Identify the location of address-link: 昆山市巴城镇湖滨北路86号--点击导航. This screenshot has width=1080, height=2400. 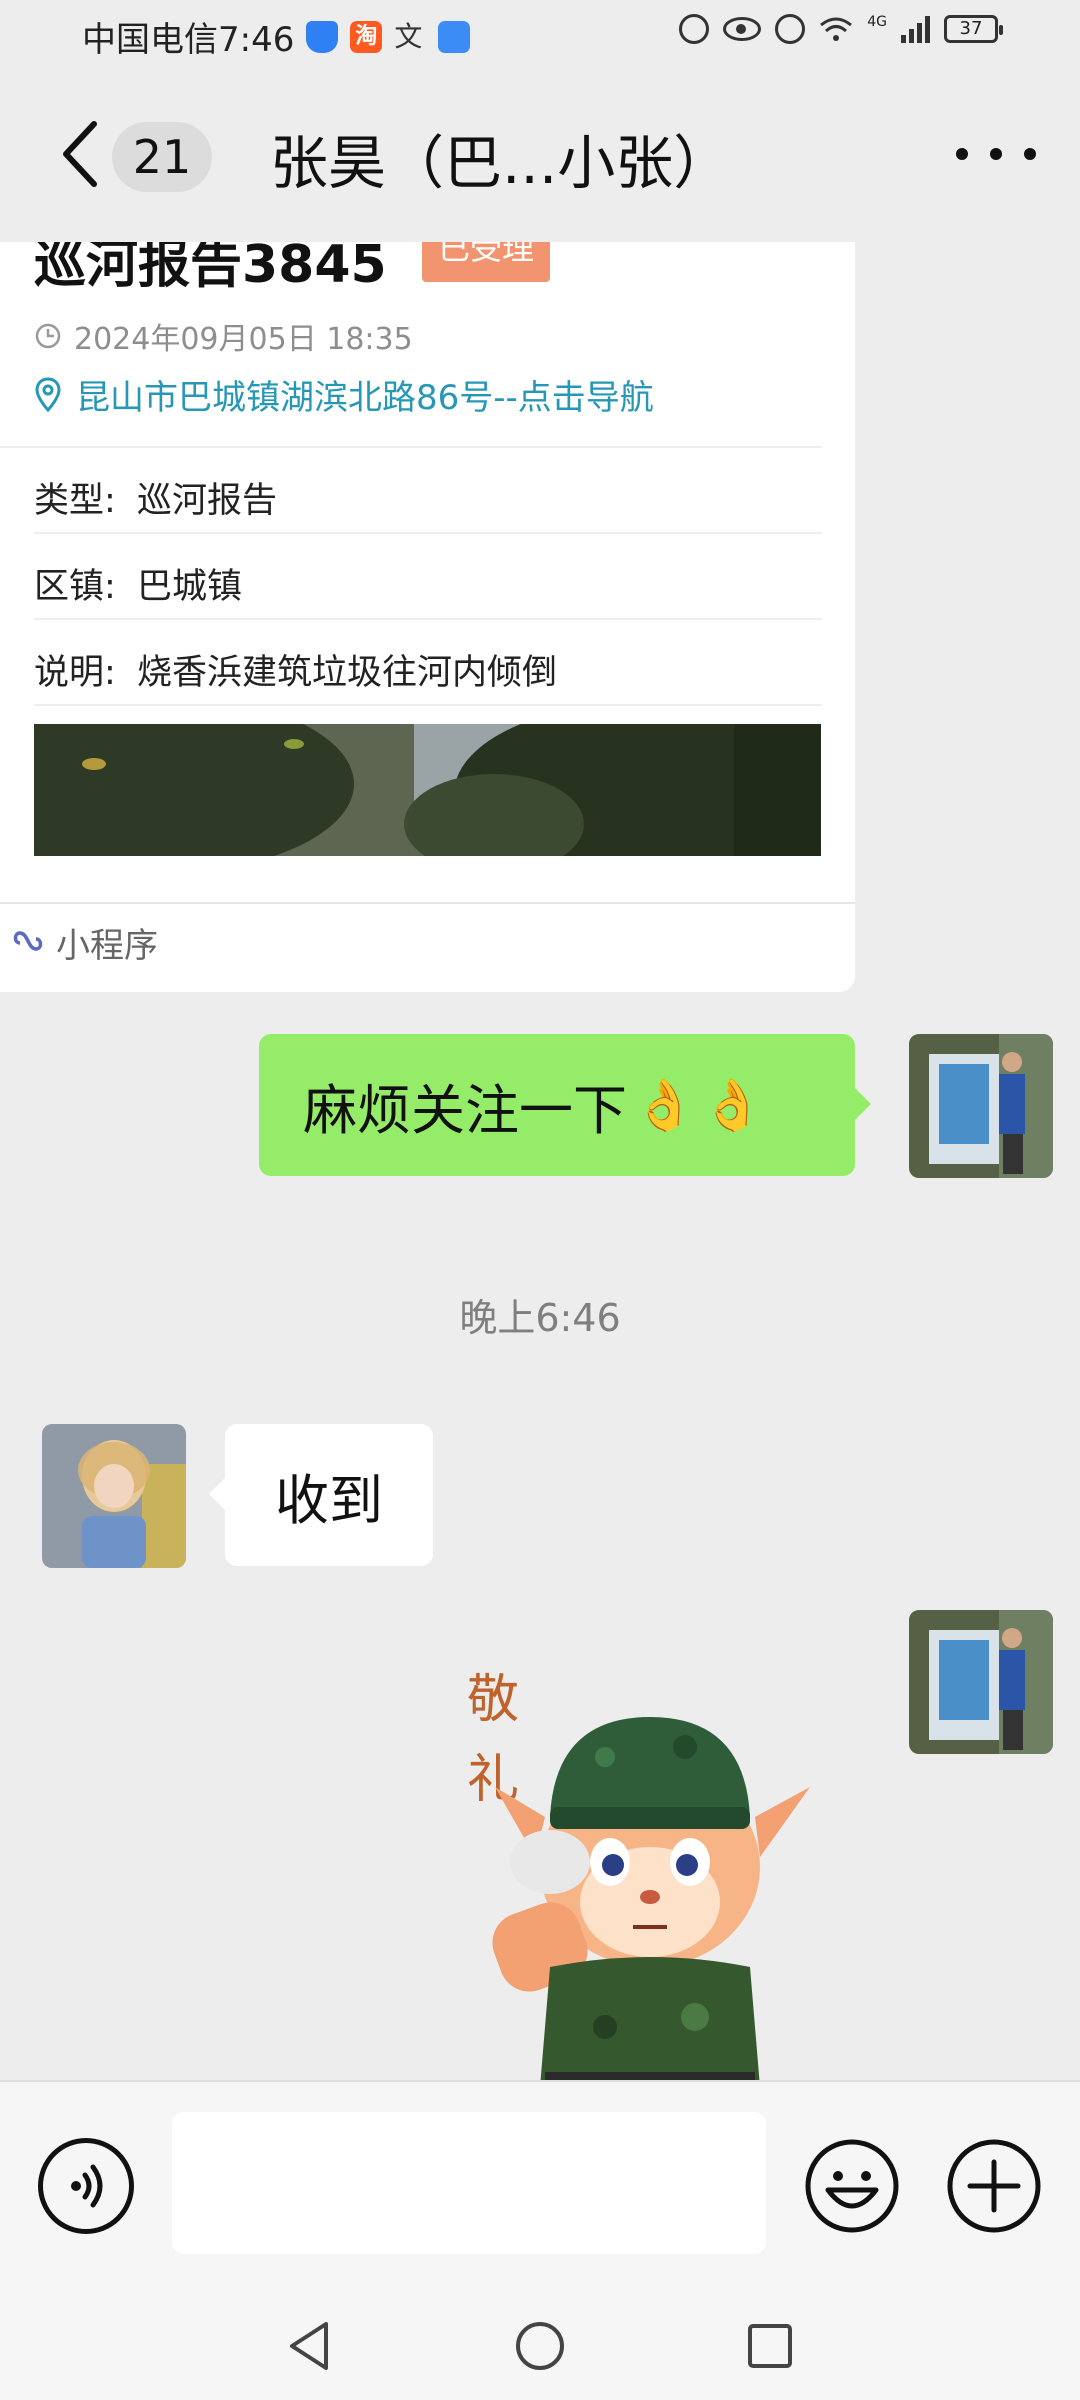
(344, 394).